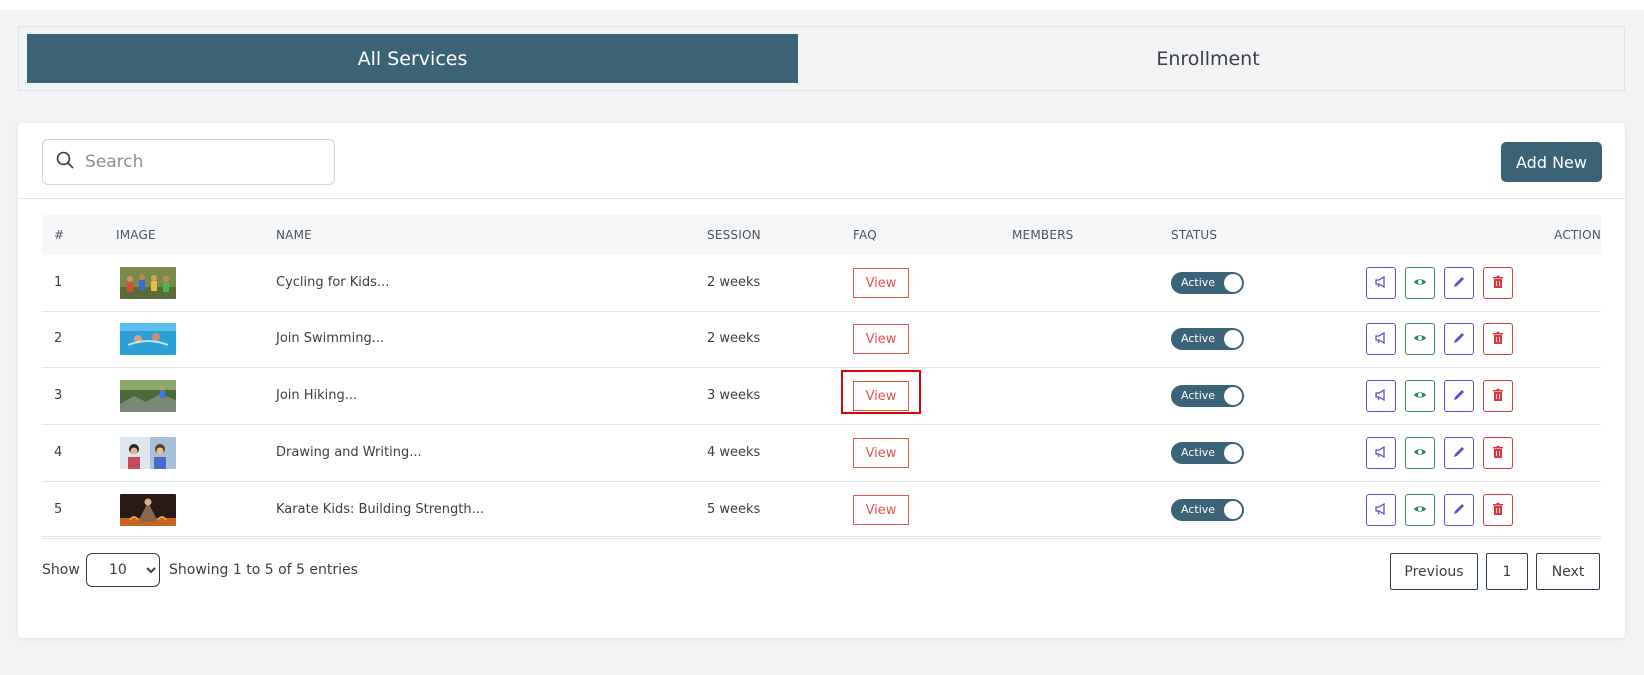 This screenshot has height=675, width=1644. What do you see at coordinates (412, 58) in the screenshot?
I see `tab-all-services: All Services` at bounding box center [412, 58].